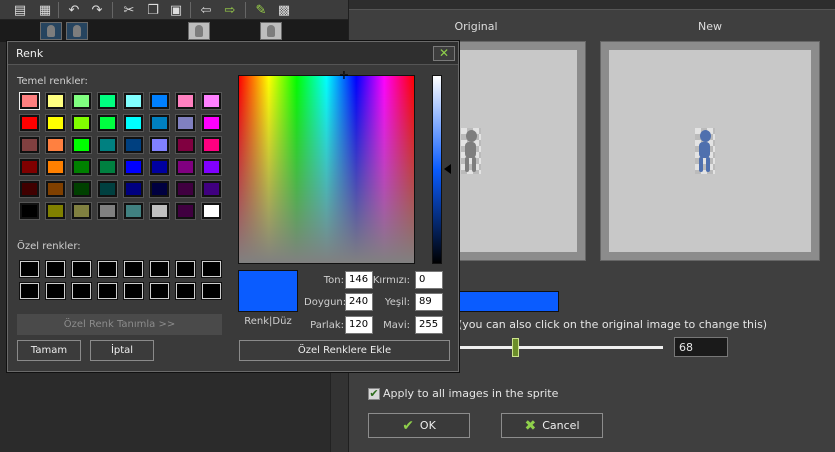 The height and width of the screenshot is (452, 835). I want to click on blue-field: 255, so click(429, 325).